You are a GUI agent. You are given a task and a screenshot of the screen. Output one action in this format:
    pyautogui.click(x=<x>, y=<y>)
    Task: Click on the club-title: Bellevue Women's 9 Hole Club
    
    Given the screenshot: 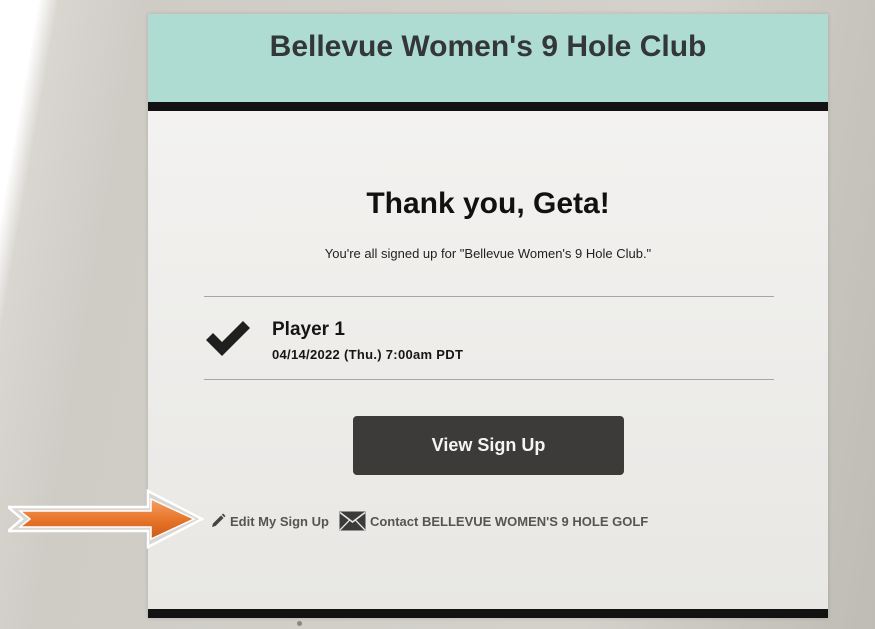 What is the action you would take?
    pyautogui.click(x=488, y=46)
    